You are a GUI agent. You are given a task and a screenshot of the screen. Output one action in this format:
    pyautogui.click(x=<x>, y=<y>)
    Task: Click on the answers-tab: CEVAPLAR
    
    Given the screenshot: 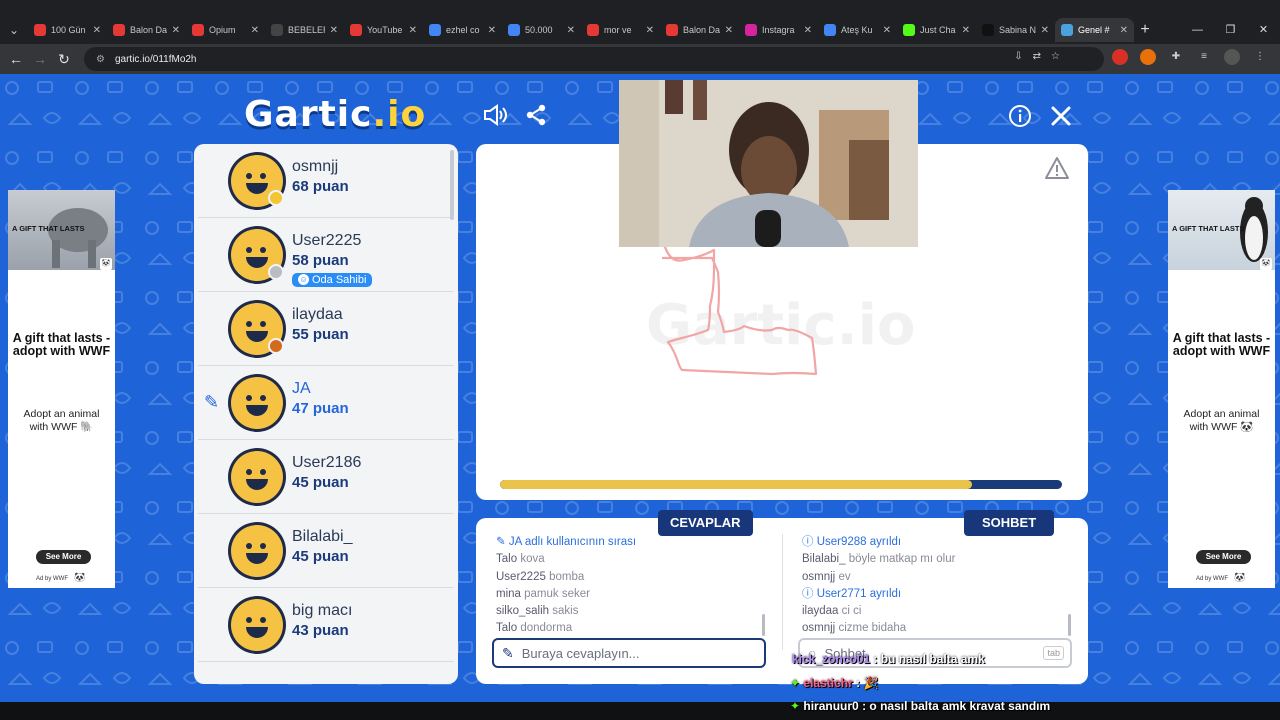 What is the action you would take?
    pyautogui.click(x=705, y=523)
    